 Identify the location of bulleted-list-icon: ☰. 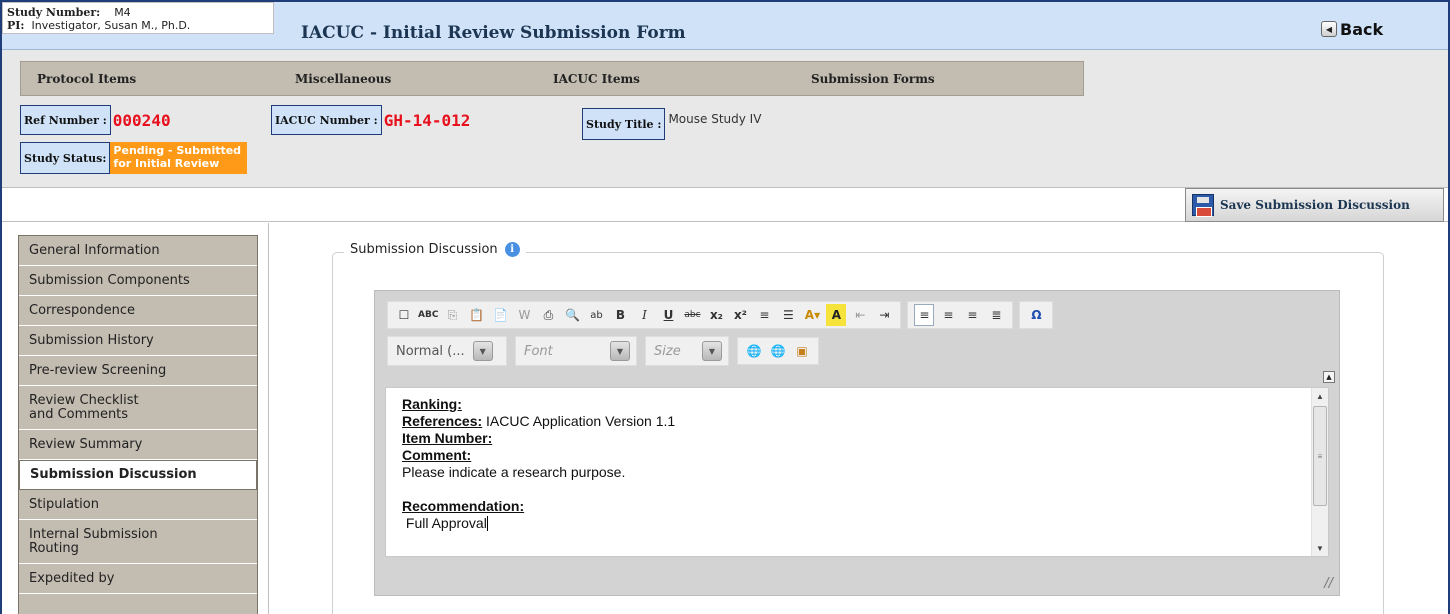
(788, 315).